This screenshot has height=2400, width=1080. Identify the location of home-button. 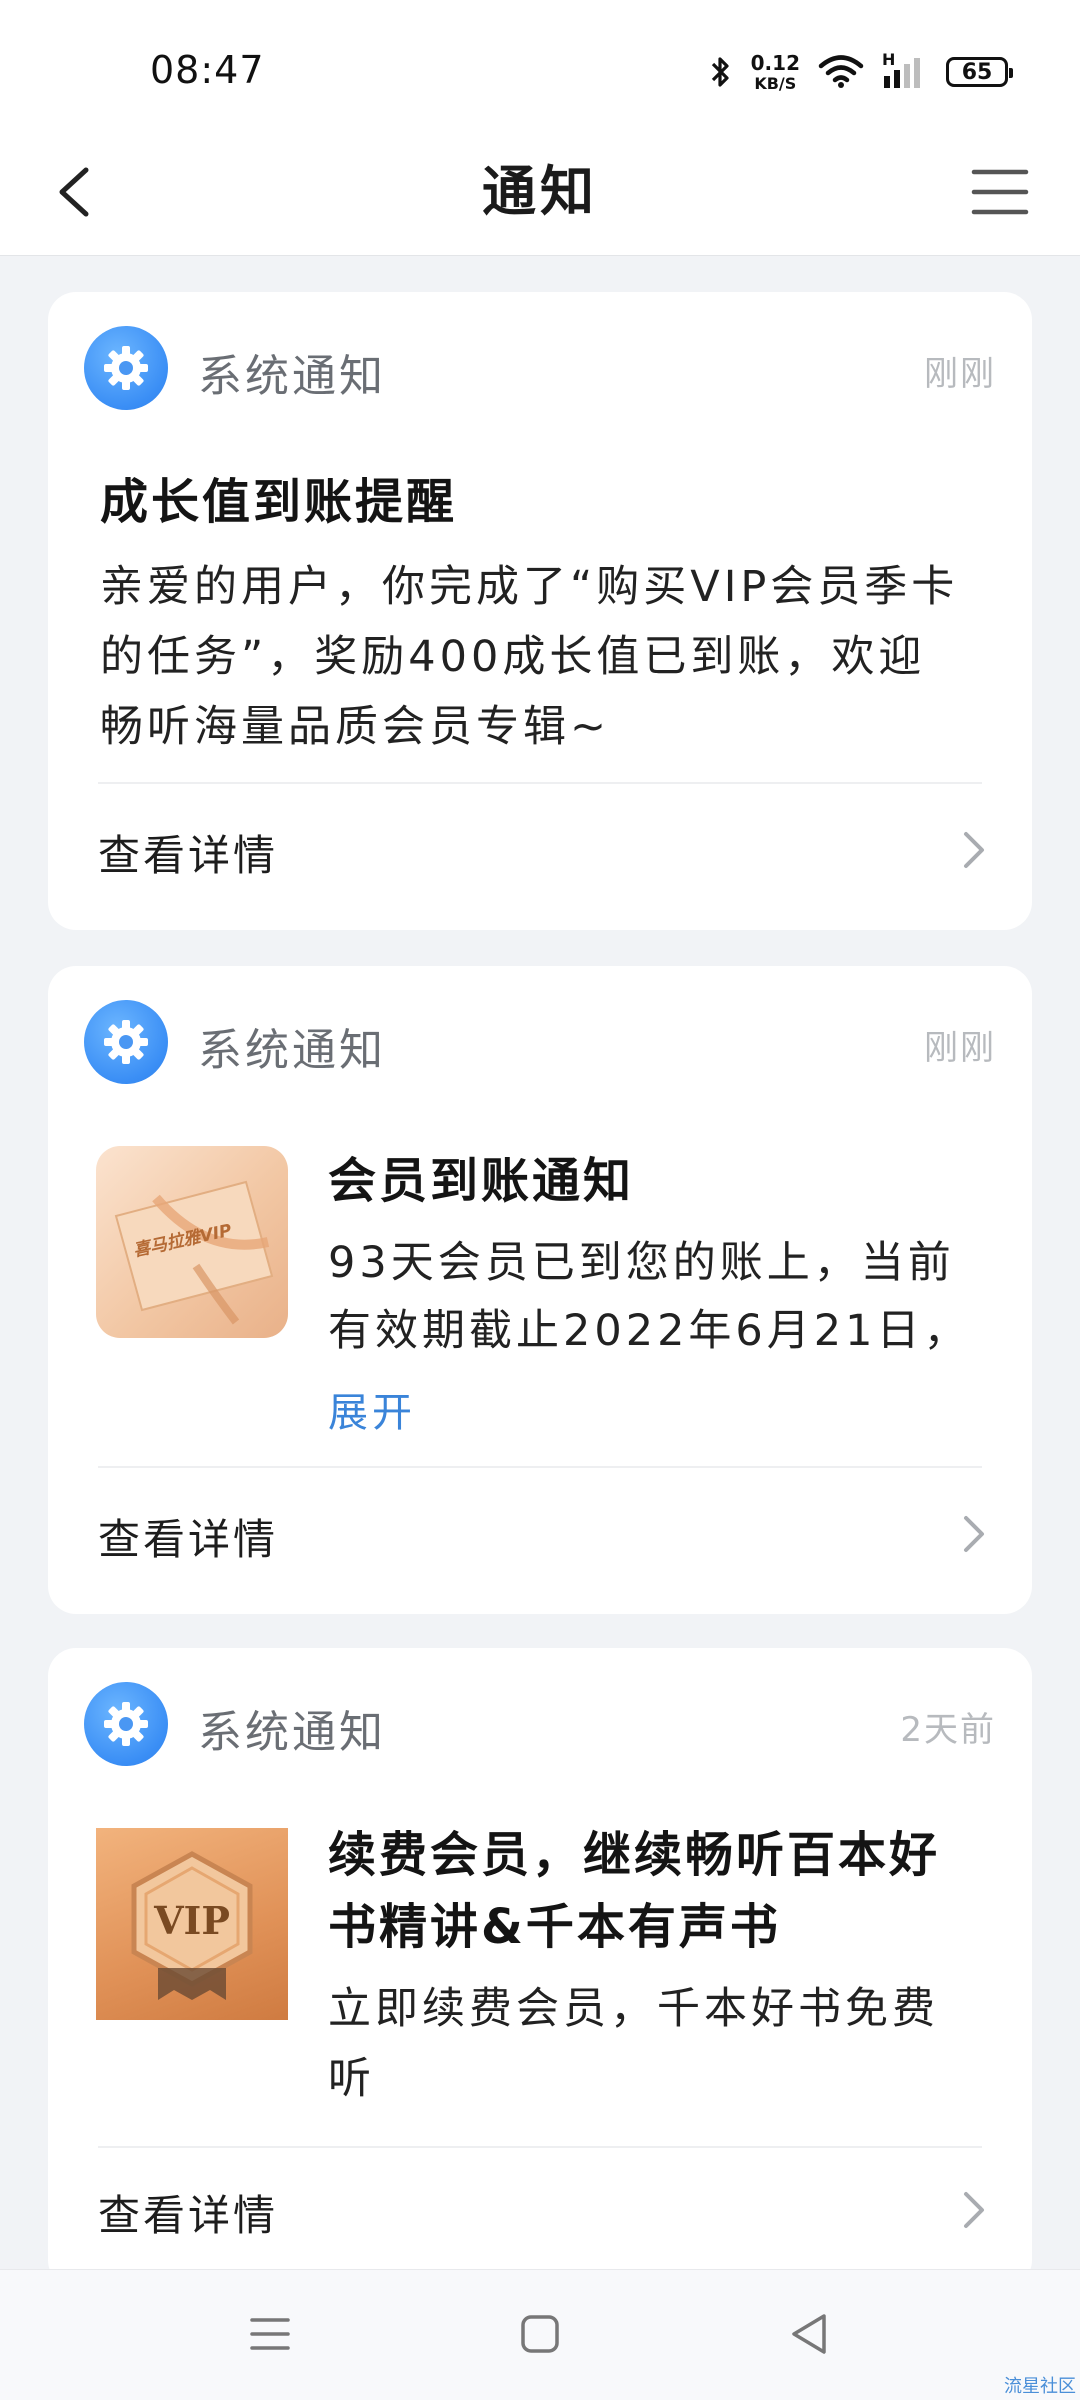
(540, 2334).